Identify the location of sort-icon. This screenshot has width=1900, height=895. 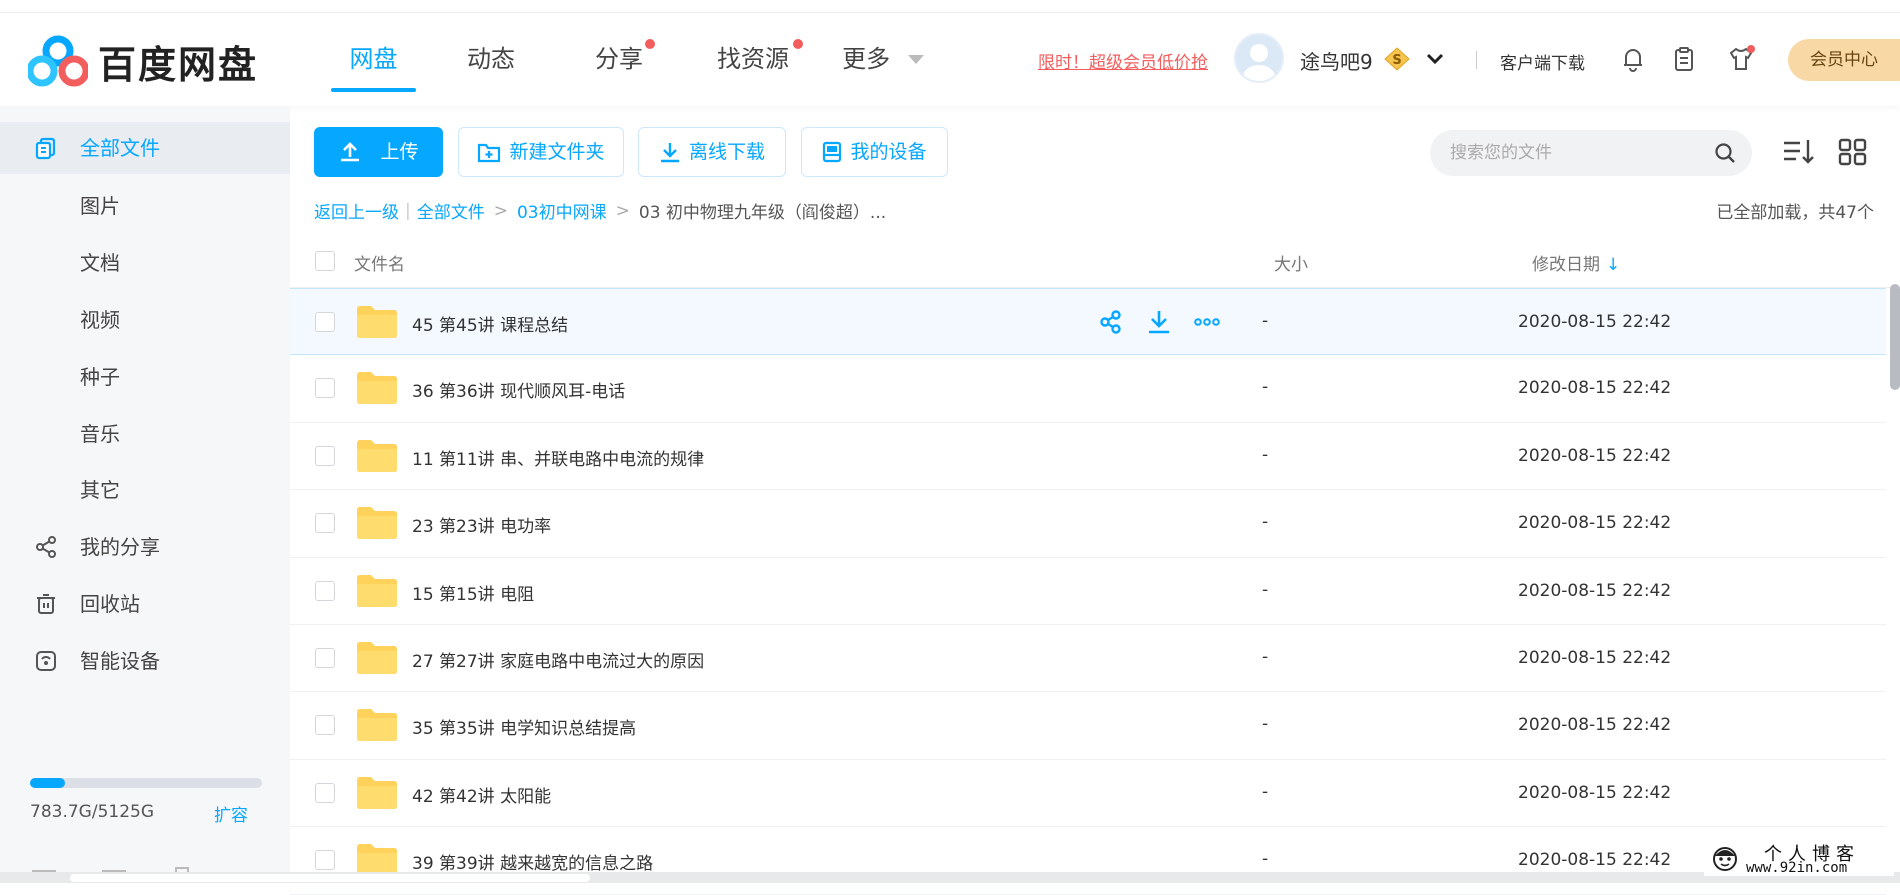
(1799, 152).